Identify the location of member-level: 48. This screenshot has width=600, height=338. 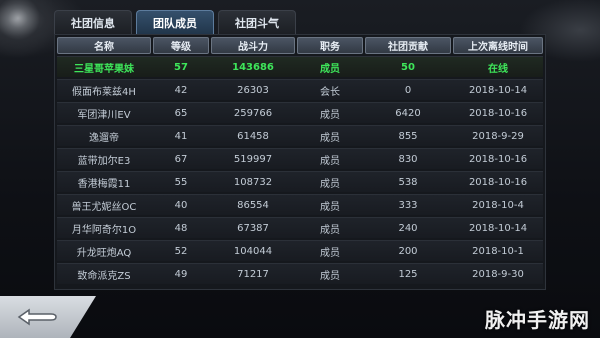
(181, 228).